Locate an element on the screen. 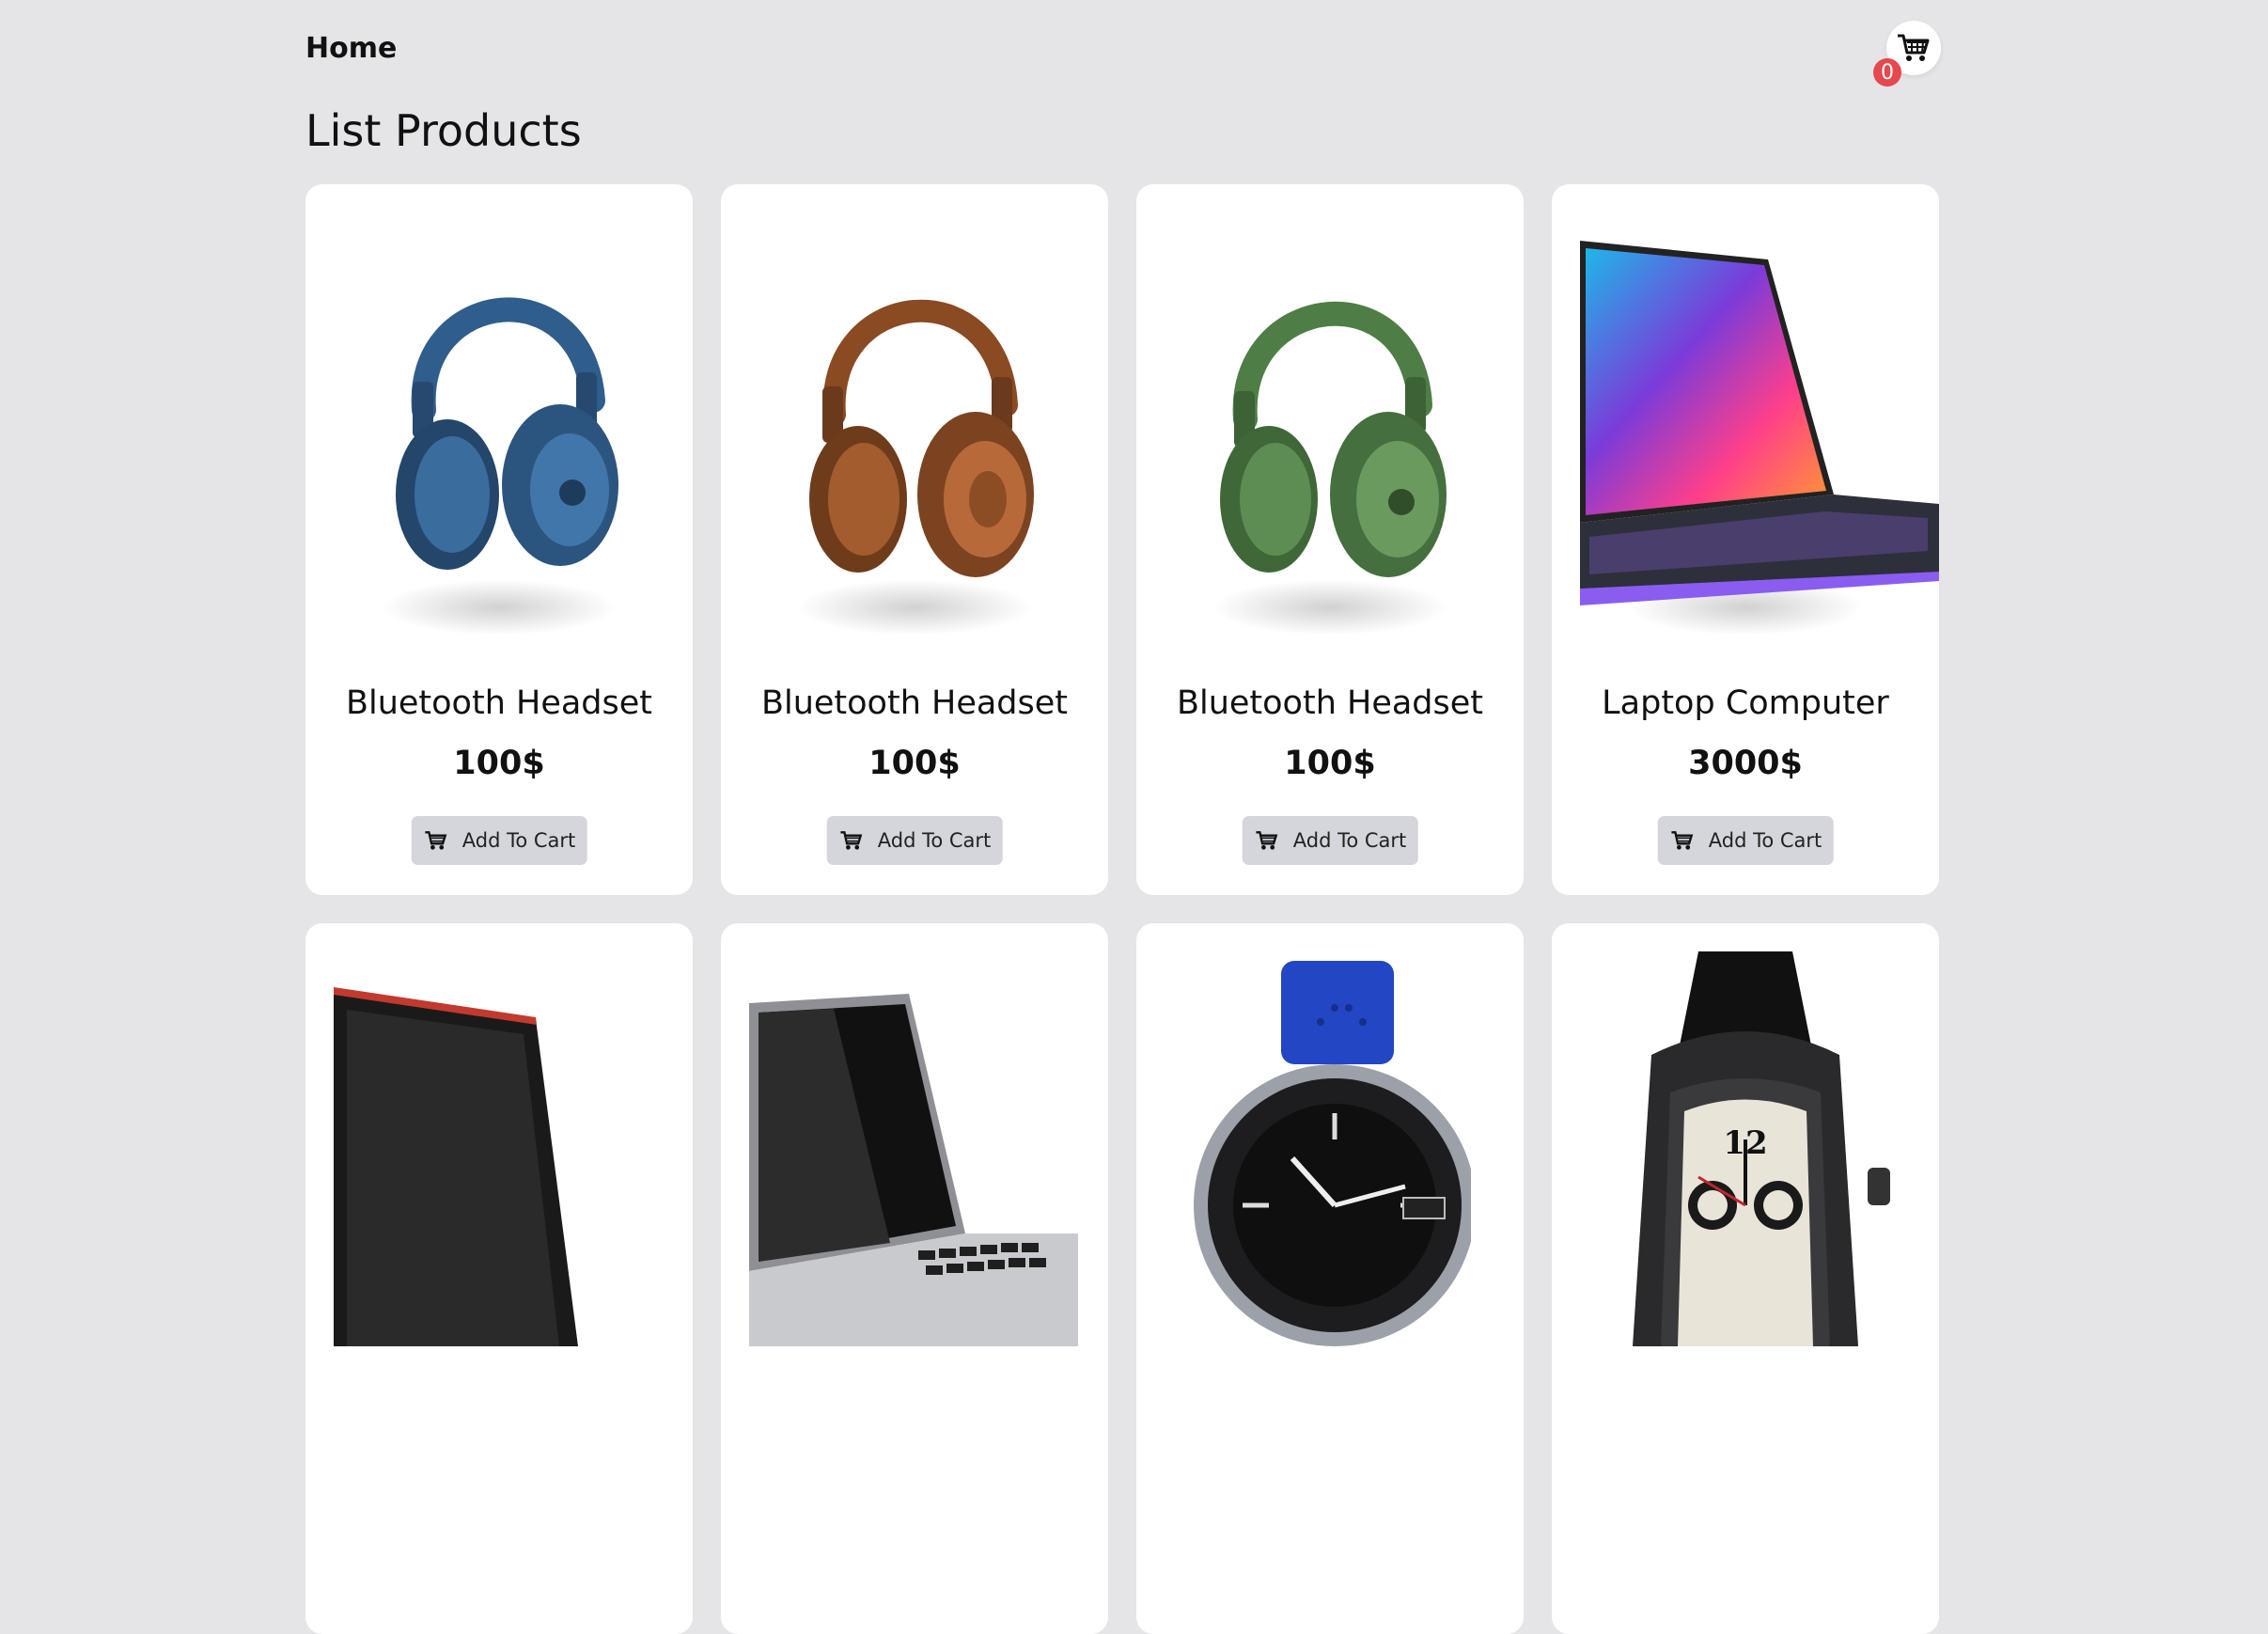  product-card: 12 is located at coordinates (1745, 1279).